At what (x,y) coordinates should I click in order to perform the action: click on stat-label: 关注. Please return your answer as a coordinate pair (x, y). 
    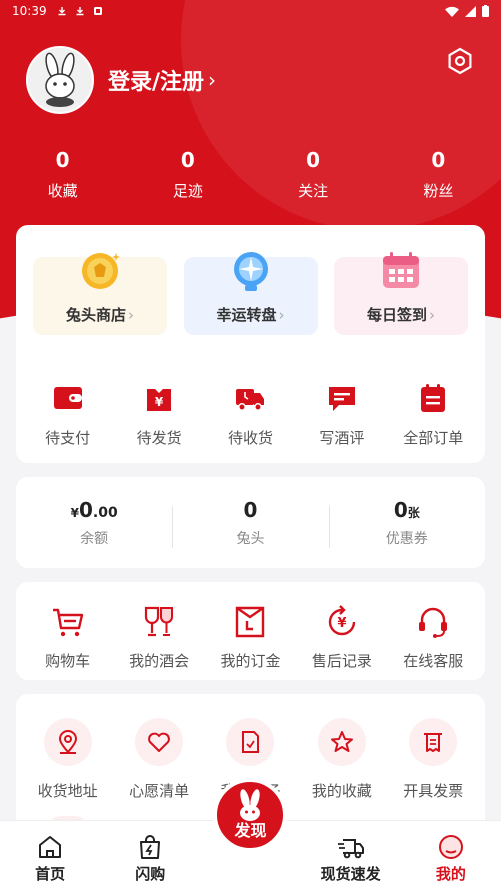
    Looking at the image, I should click on (313, 191).